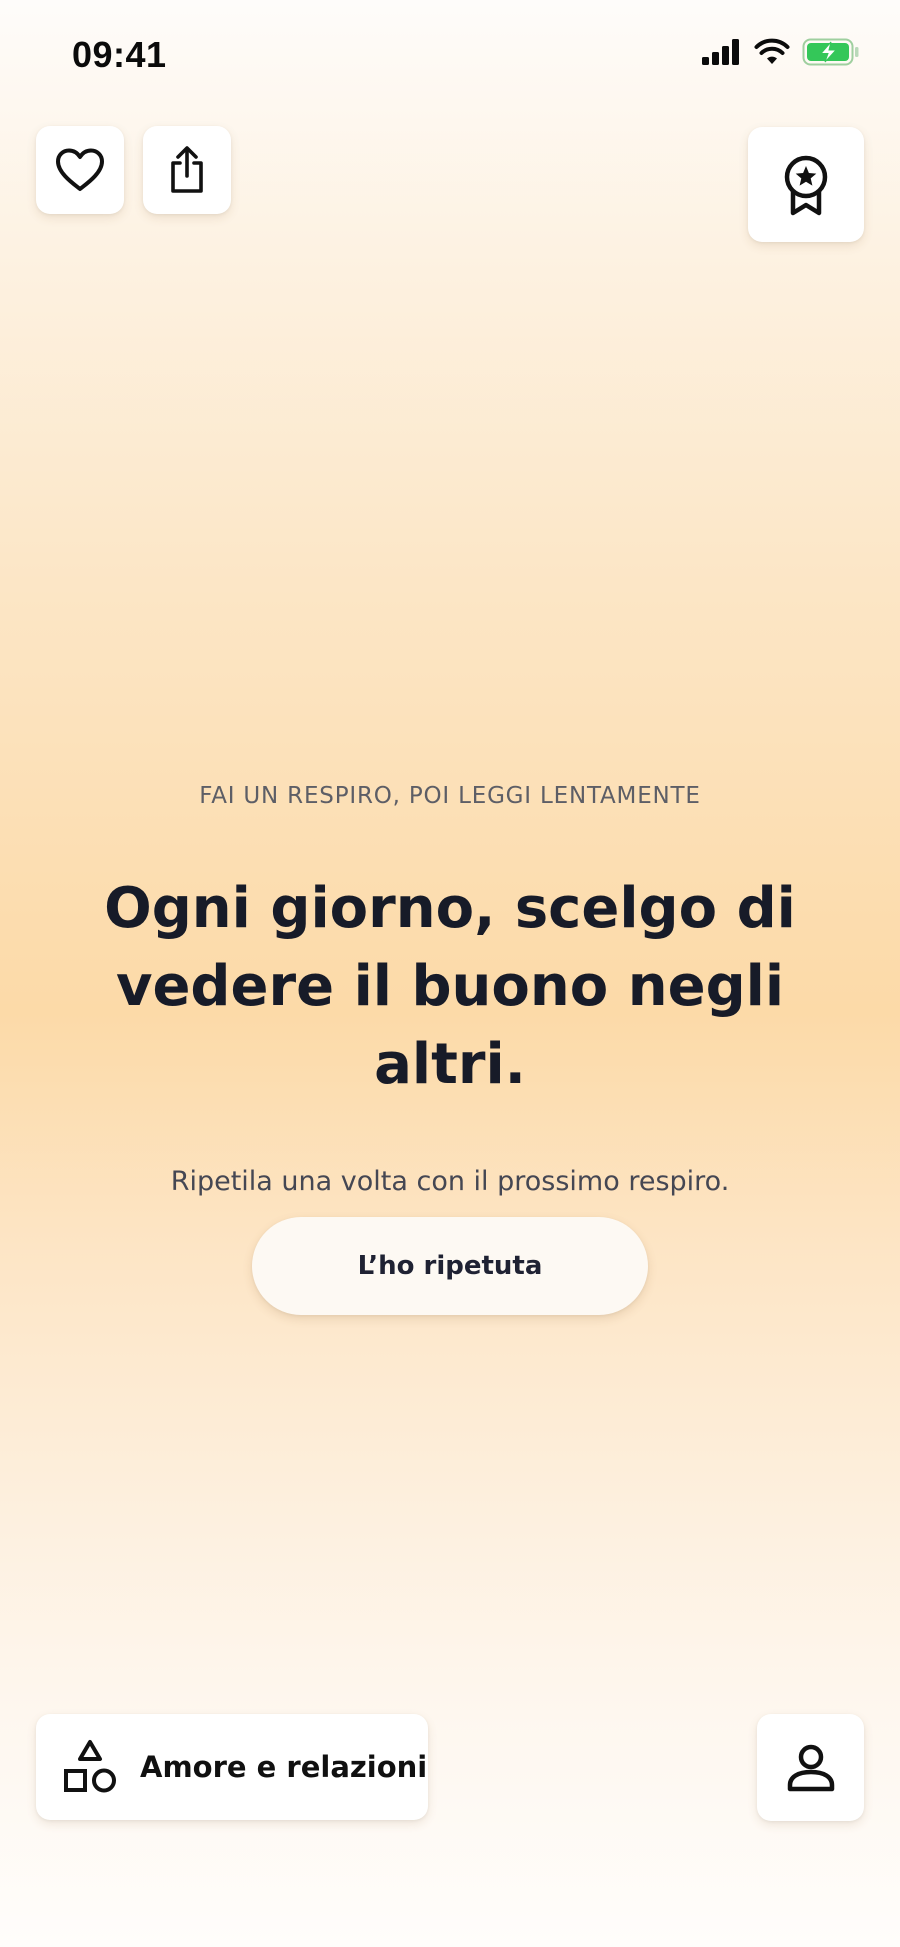 The height and width of the screenshot is (1947, 900). Describe the element at coordinates (831, 52) in the screenshot. I see `battery-charging-icon` at that location.